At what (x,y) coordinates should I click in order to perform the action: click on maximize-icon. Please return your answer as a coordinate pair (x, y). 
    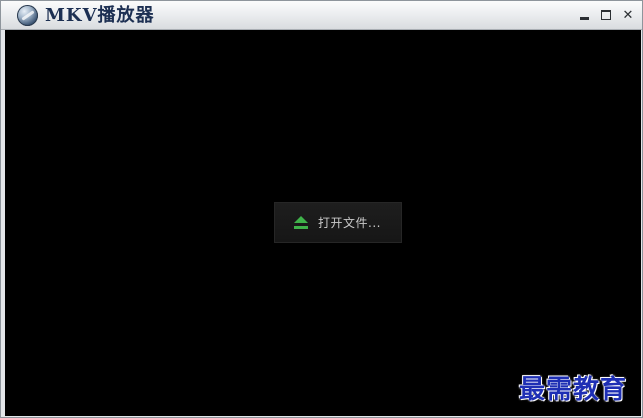
    Looking at the image, I should click on (606, 15).